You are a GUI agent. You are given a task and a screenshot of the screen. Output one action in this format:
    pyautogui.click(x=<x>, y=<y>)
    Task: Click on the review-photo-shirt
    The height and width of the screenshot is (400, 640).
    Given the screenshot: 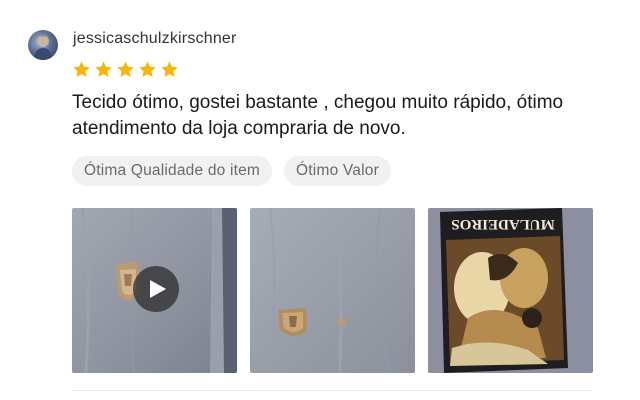 What is the action you would take?
    pyautogui.click(x=332, y=290)
    